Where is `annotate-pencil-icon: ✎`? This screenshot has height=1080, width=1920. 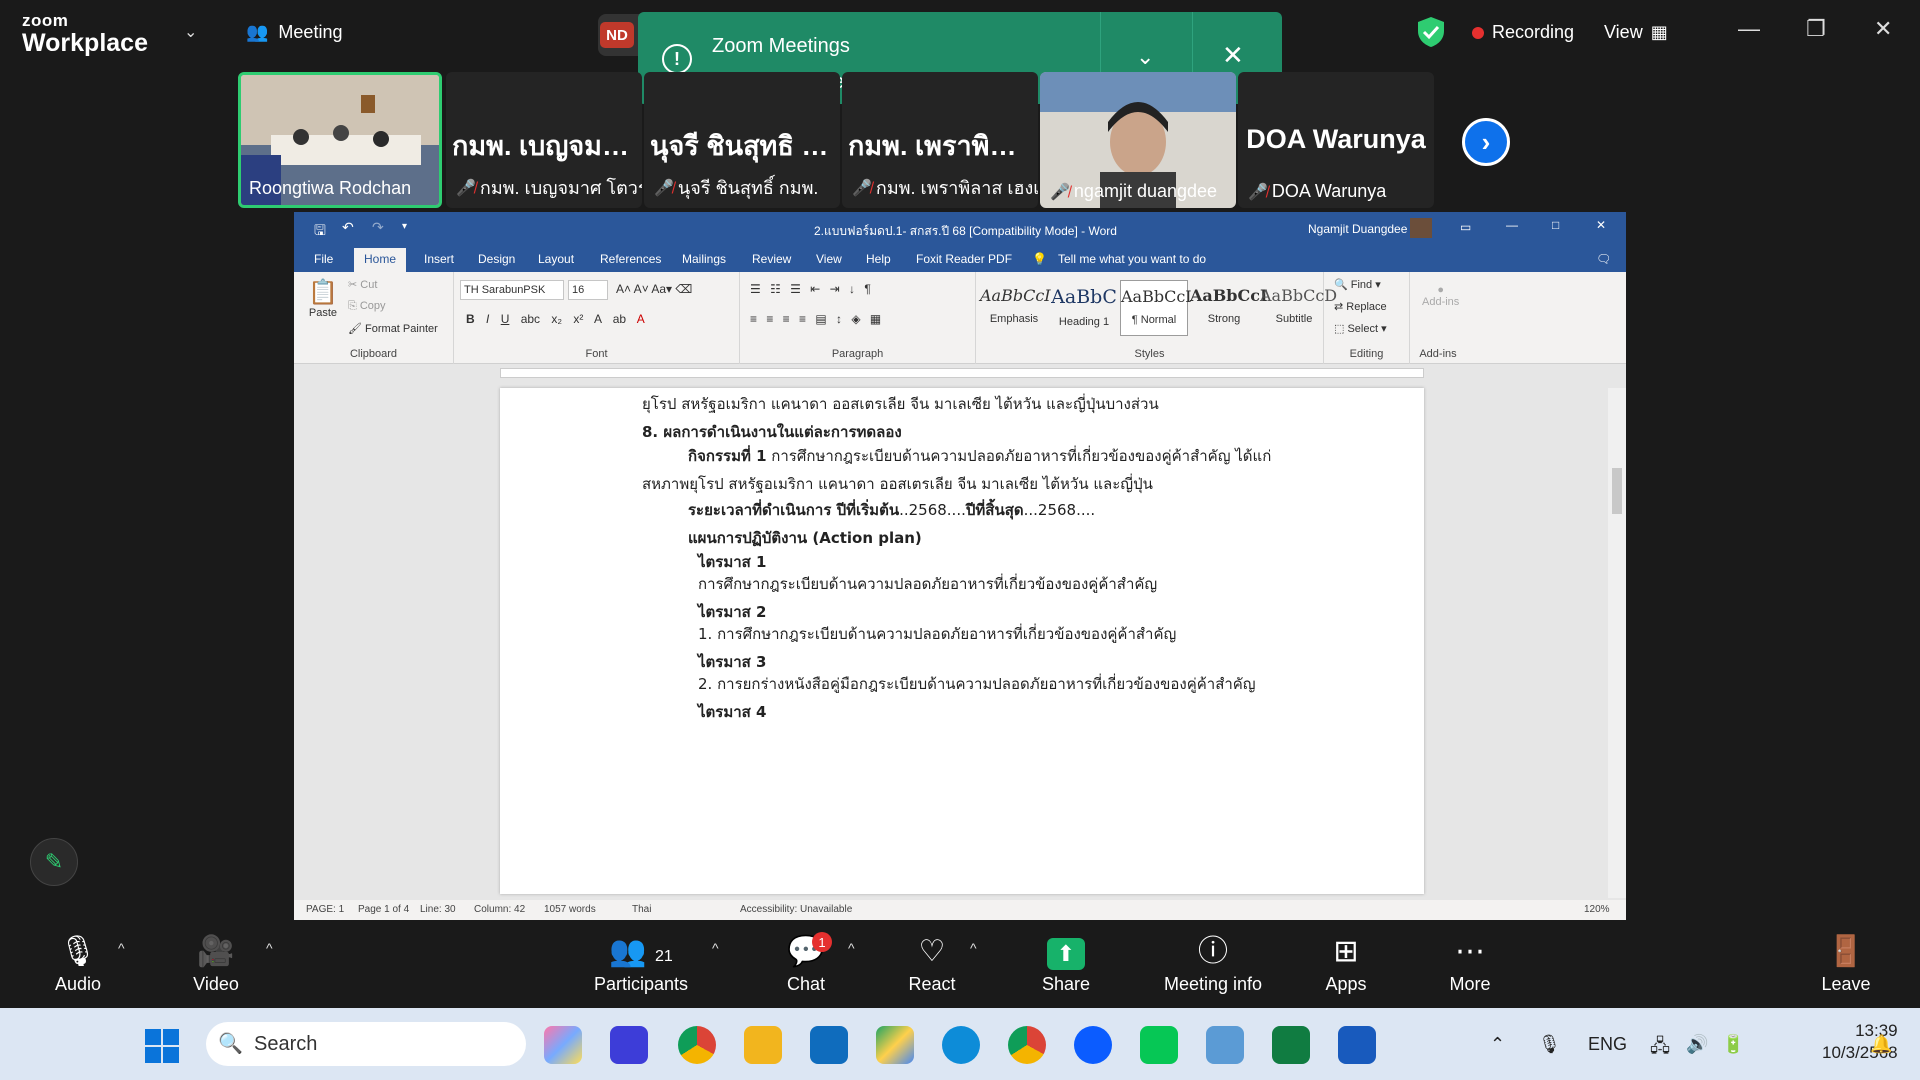 annotate-pencil-icon: ✎ is located at coordinates (54, 862).